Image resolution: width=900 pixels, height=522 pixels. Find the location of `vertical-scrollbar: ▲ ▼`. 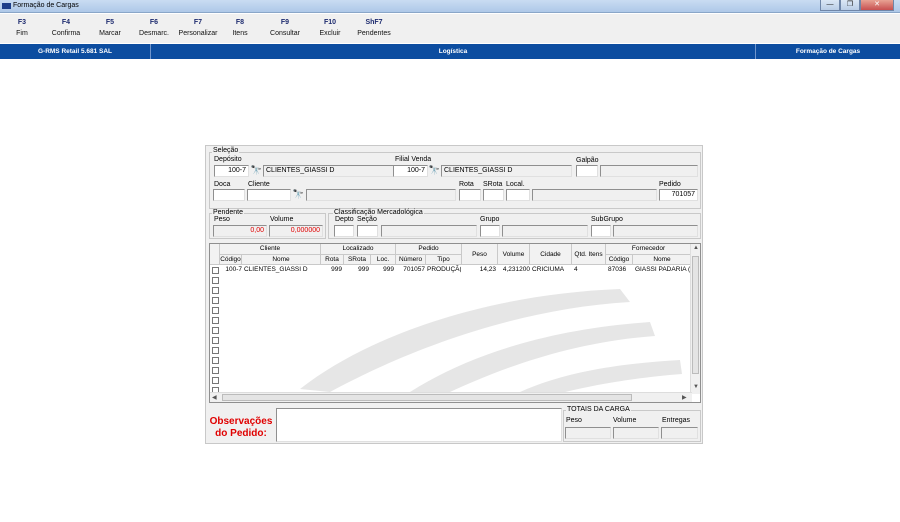

vertical-scrollbar: ▲ ▼ is located at coordinates (695, 319).